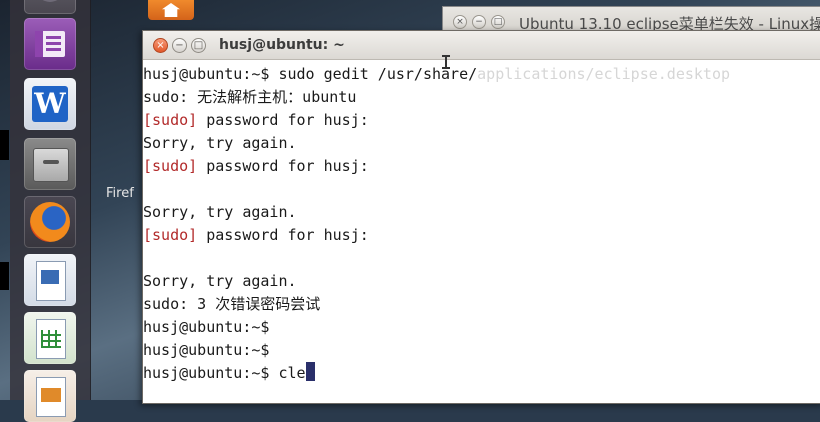 The width and height of the screenshot is (820, 422). What do you see at coordinates (282, 45) in the screenshot?
I see `terminal-title: husj@ubuntu: ~` at bounding box center [282, 45].